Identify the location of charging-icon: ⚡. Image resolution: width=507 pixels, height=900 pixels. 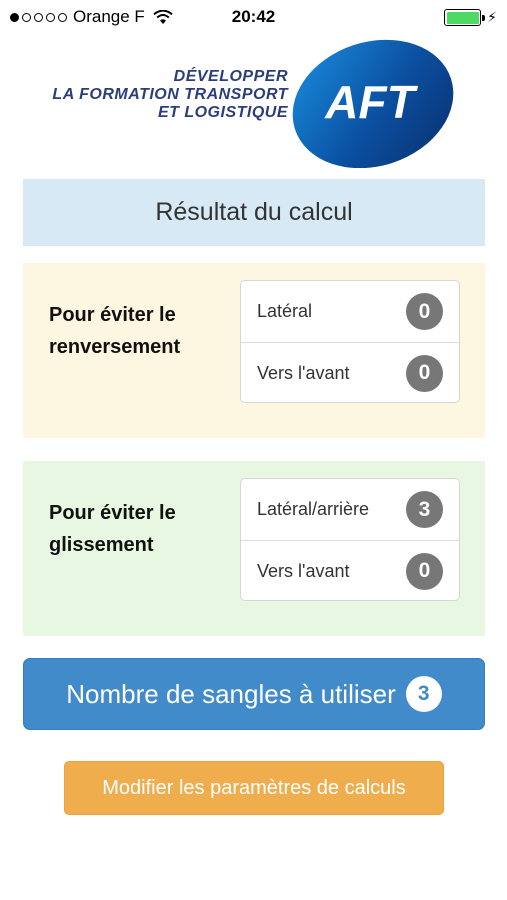
(492, 17).